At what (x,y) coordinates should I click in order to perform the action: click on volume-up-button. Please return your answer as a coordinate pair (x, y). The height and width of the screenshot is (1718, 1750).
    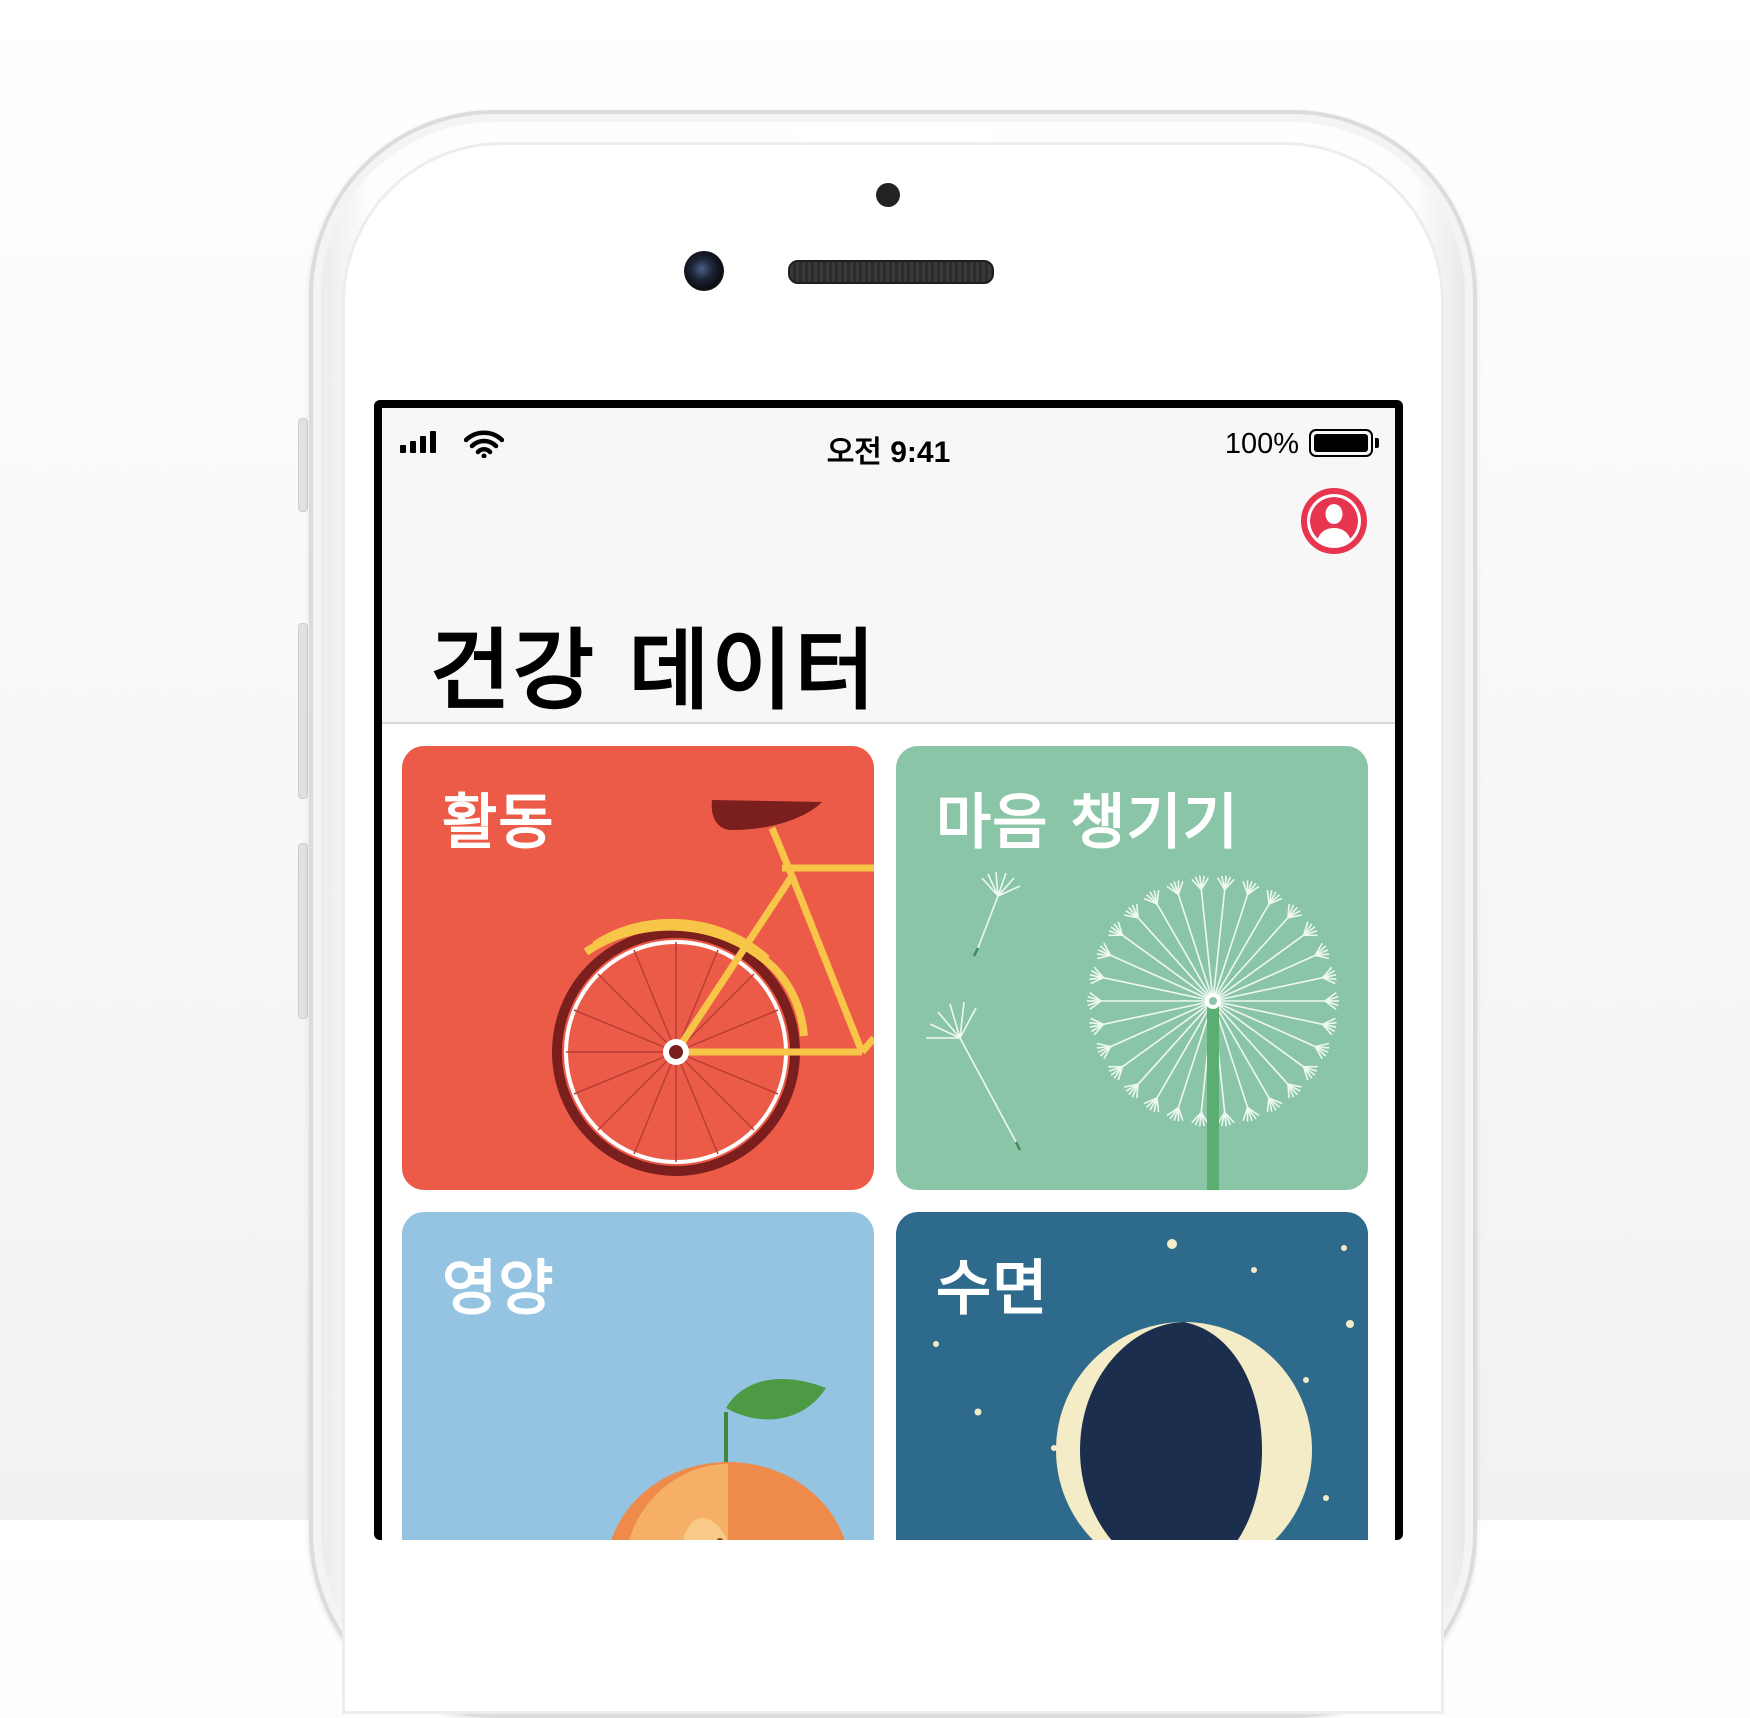
    Looking at the image, I should click on (303, 711).